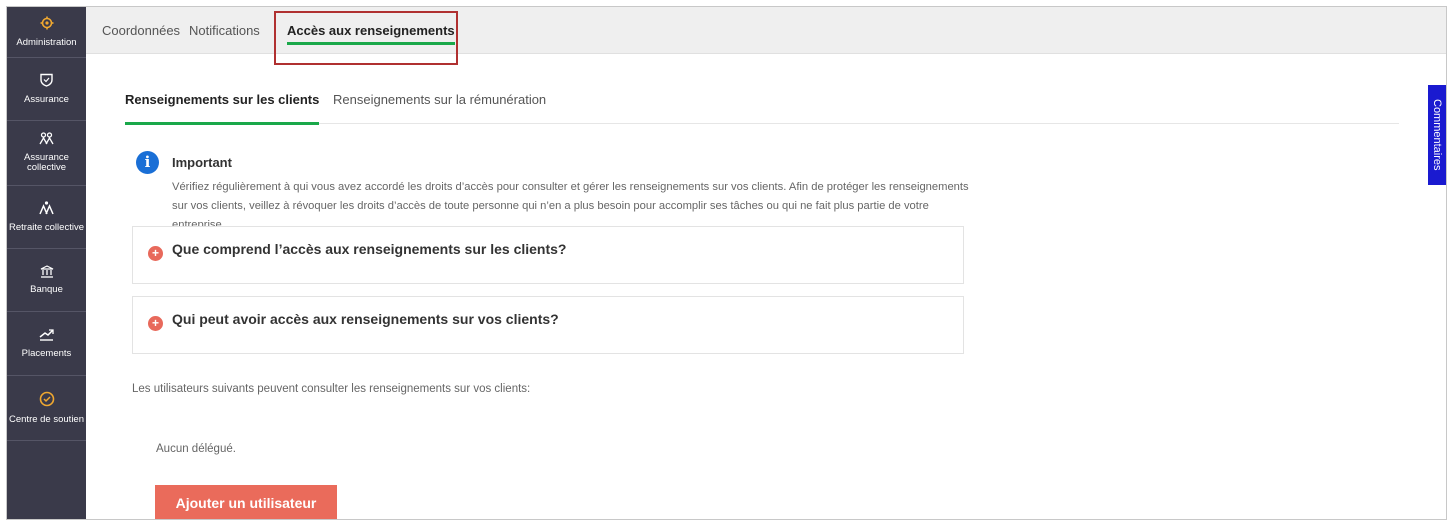 This screenshot has width=1456, height=520. I want to click on sidebar-item-assurance-collective: Assurance collective, so click(46, 153).